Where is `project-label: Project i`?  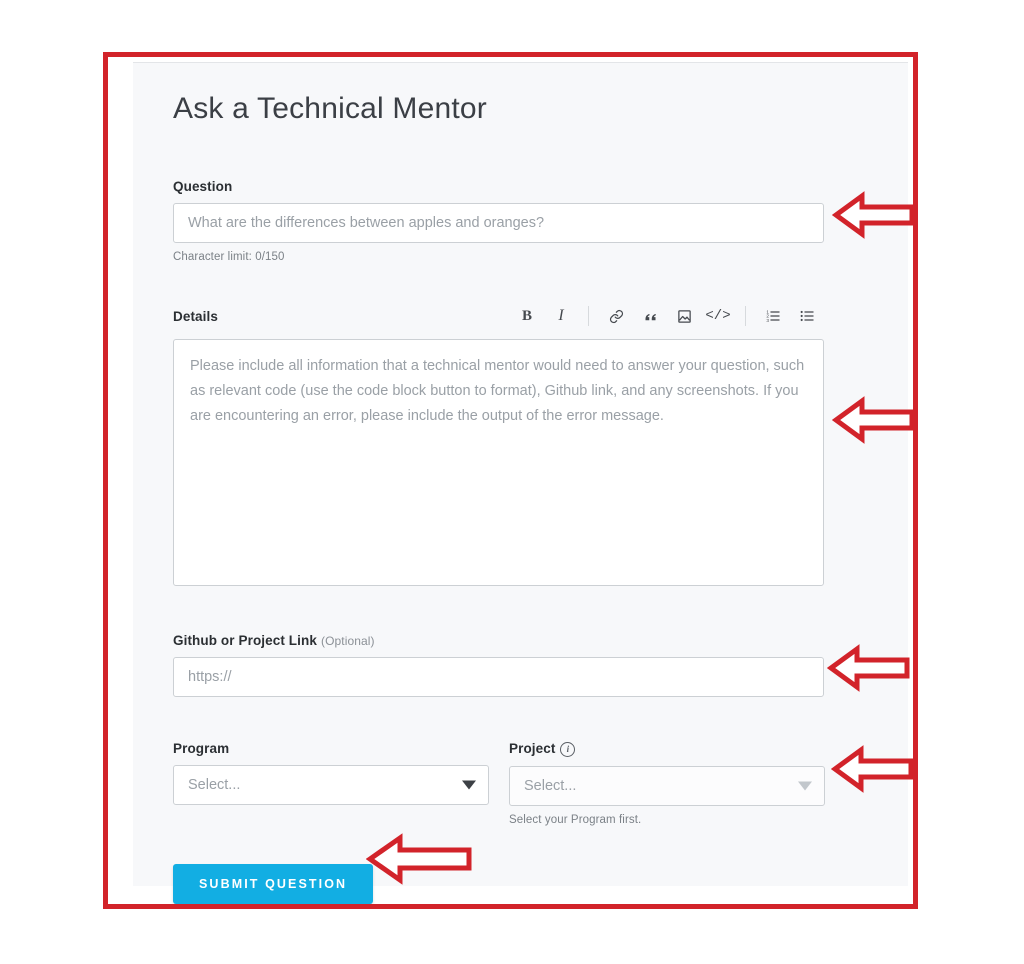 project-label: Project i is located at coordinates (667, 749).